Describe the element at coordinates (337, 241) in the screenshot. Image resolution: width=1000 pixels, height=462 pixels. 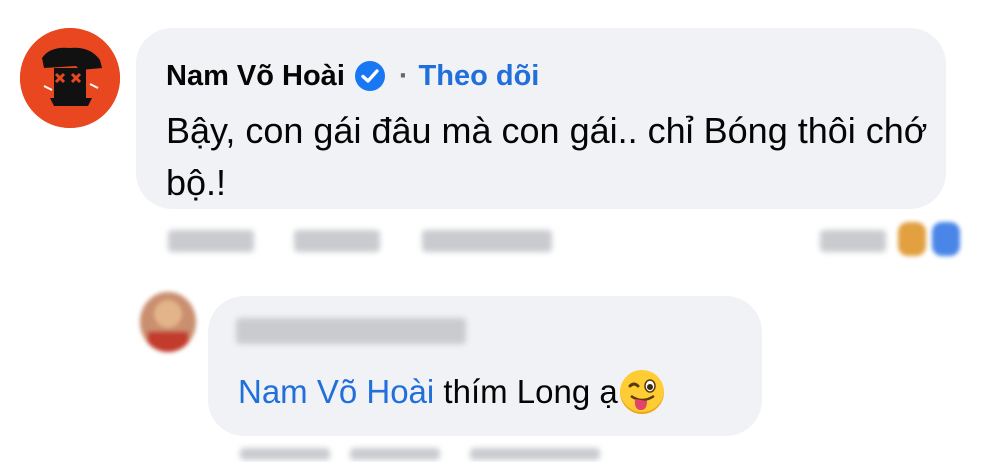
I see `like-action-blurred` at that location.